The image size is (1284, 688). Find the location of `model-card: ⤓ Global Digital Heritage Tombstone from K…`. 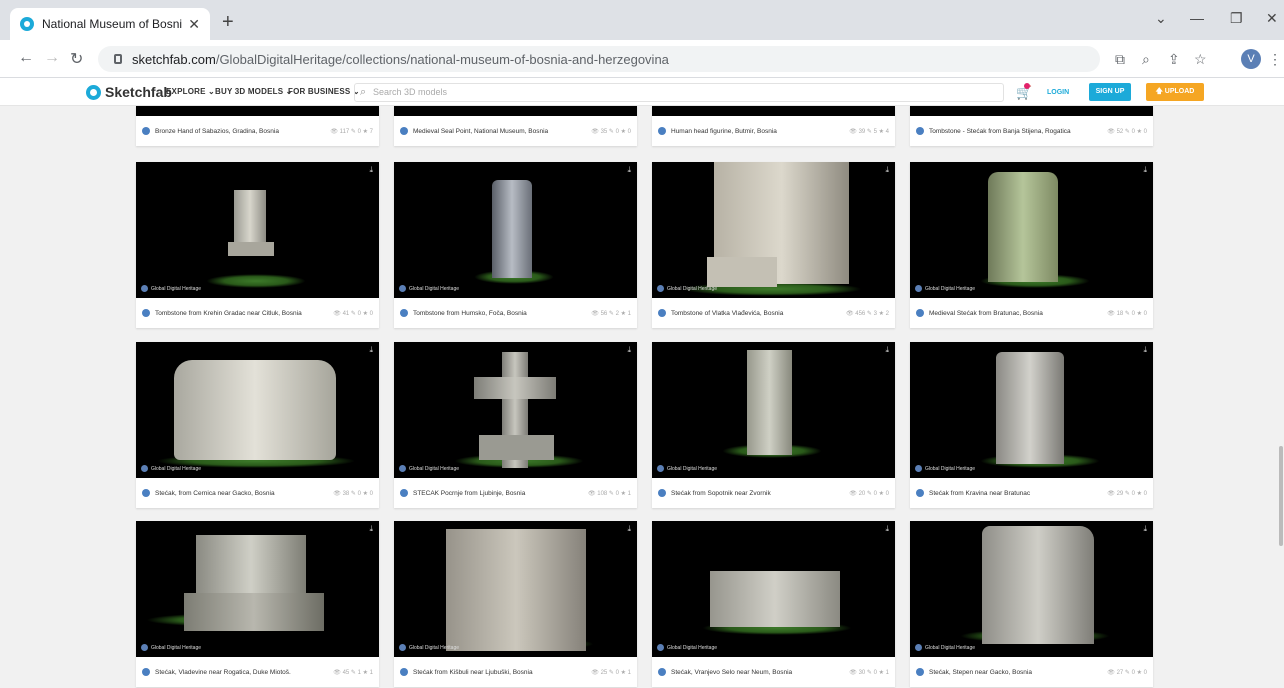

model-card: ⤓ Global Digital Heritage Tombstone from K… is located at coordinates (257, 245).